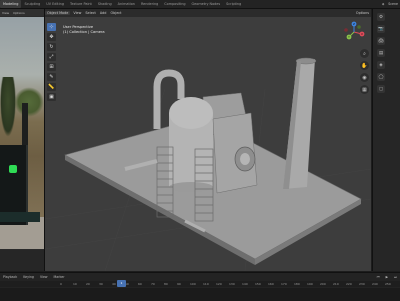 This screenshot has height=301, width=400. I want to click on reference-bush, so click(29, 102).